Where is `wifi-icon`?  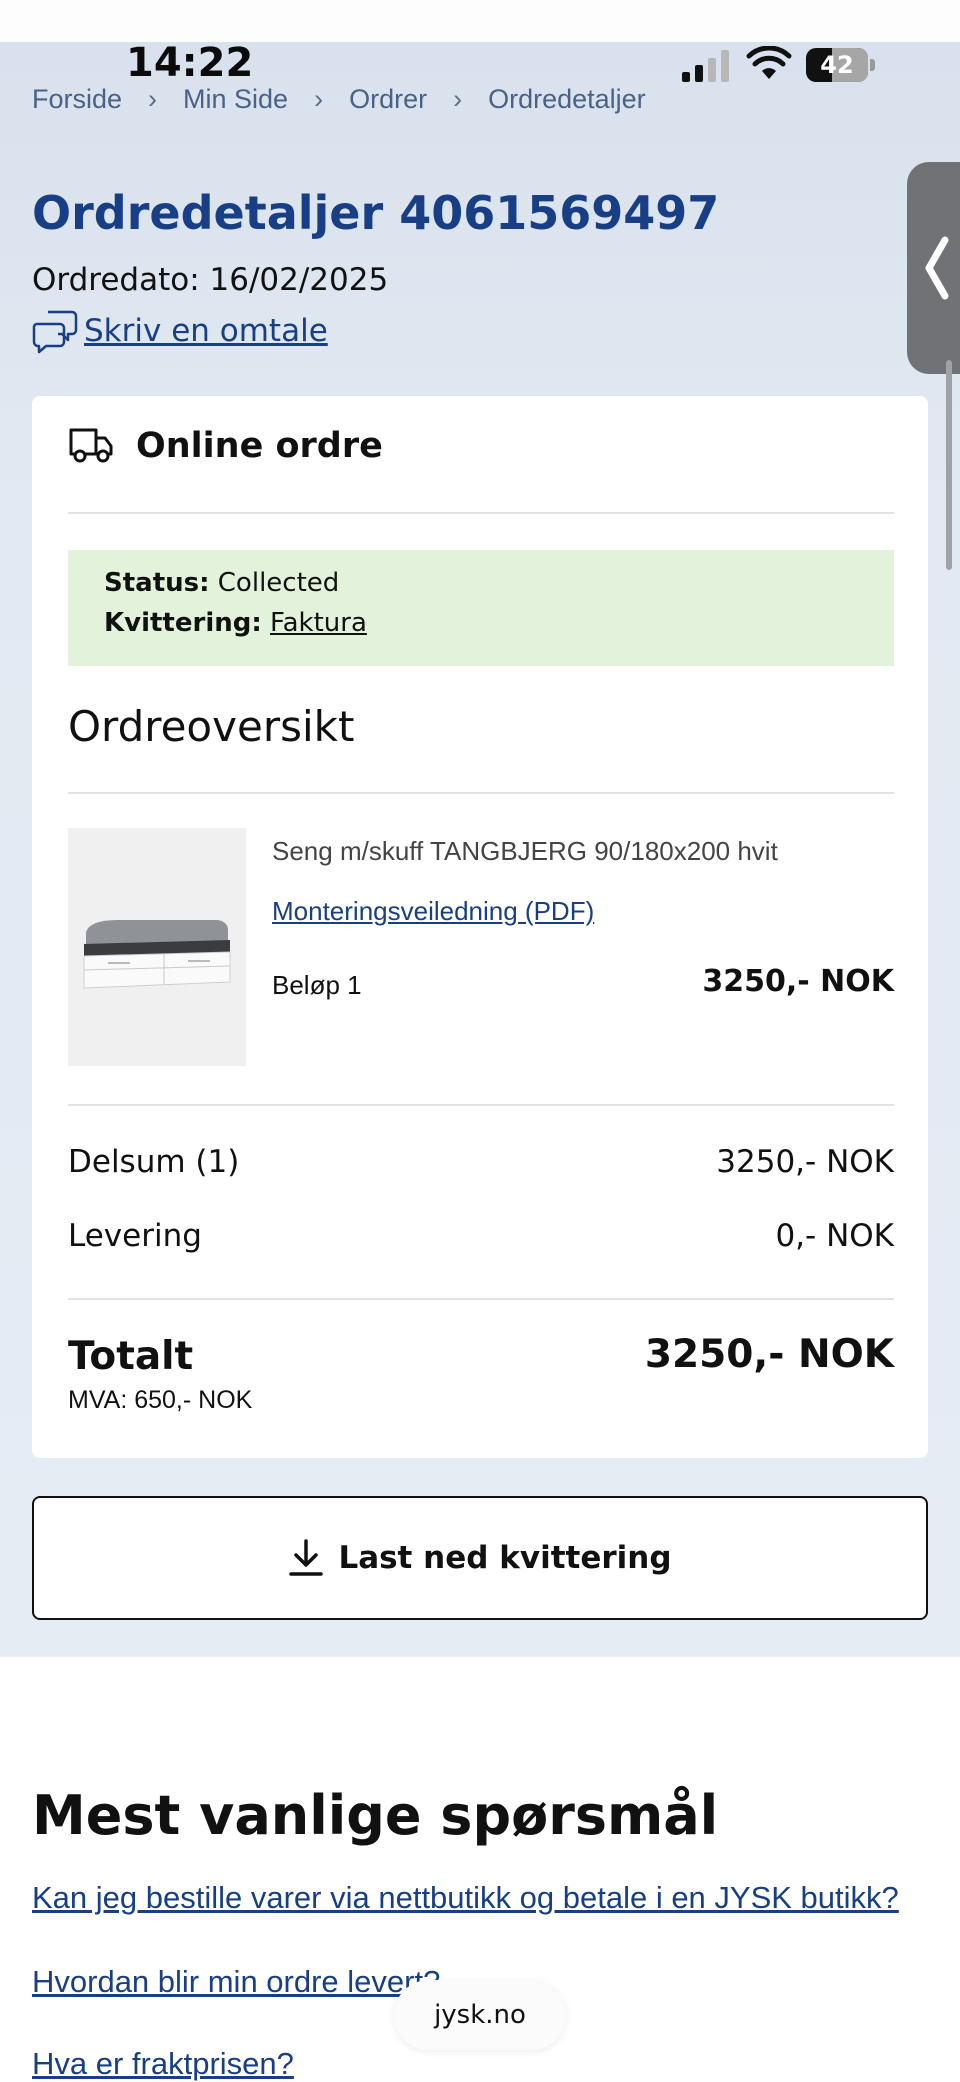
wifi-icon is located at coordinates (769, 62).